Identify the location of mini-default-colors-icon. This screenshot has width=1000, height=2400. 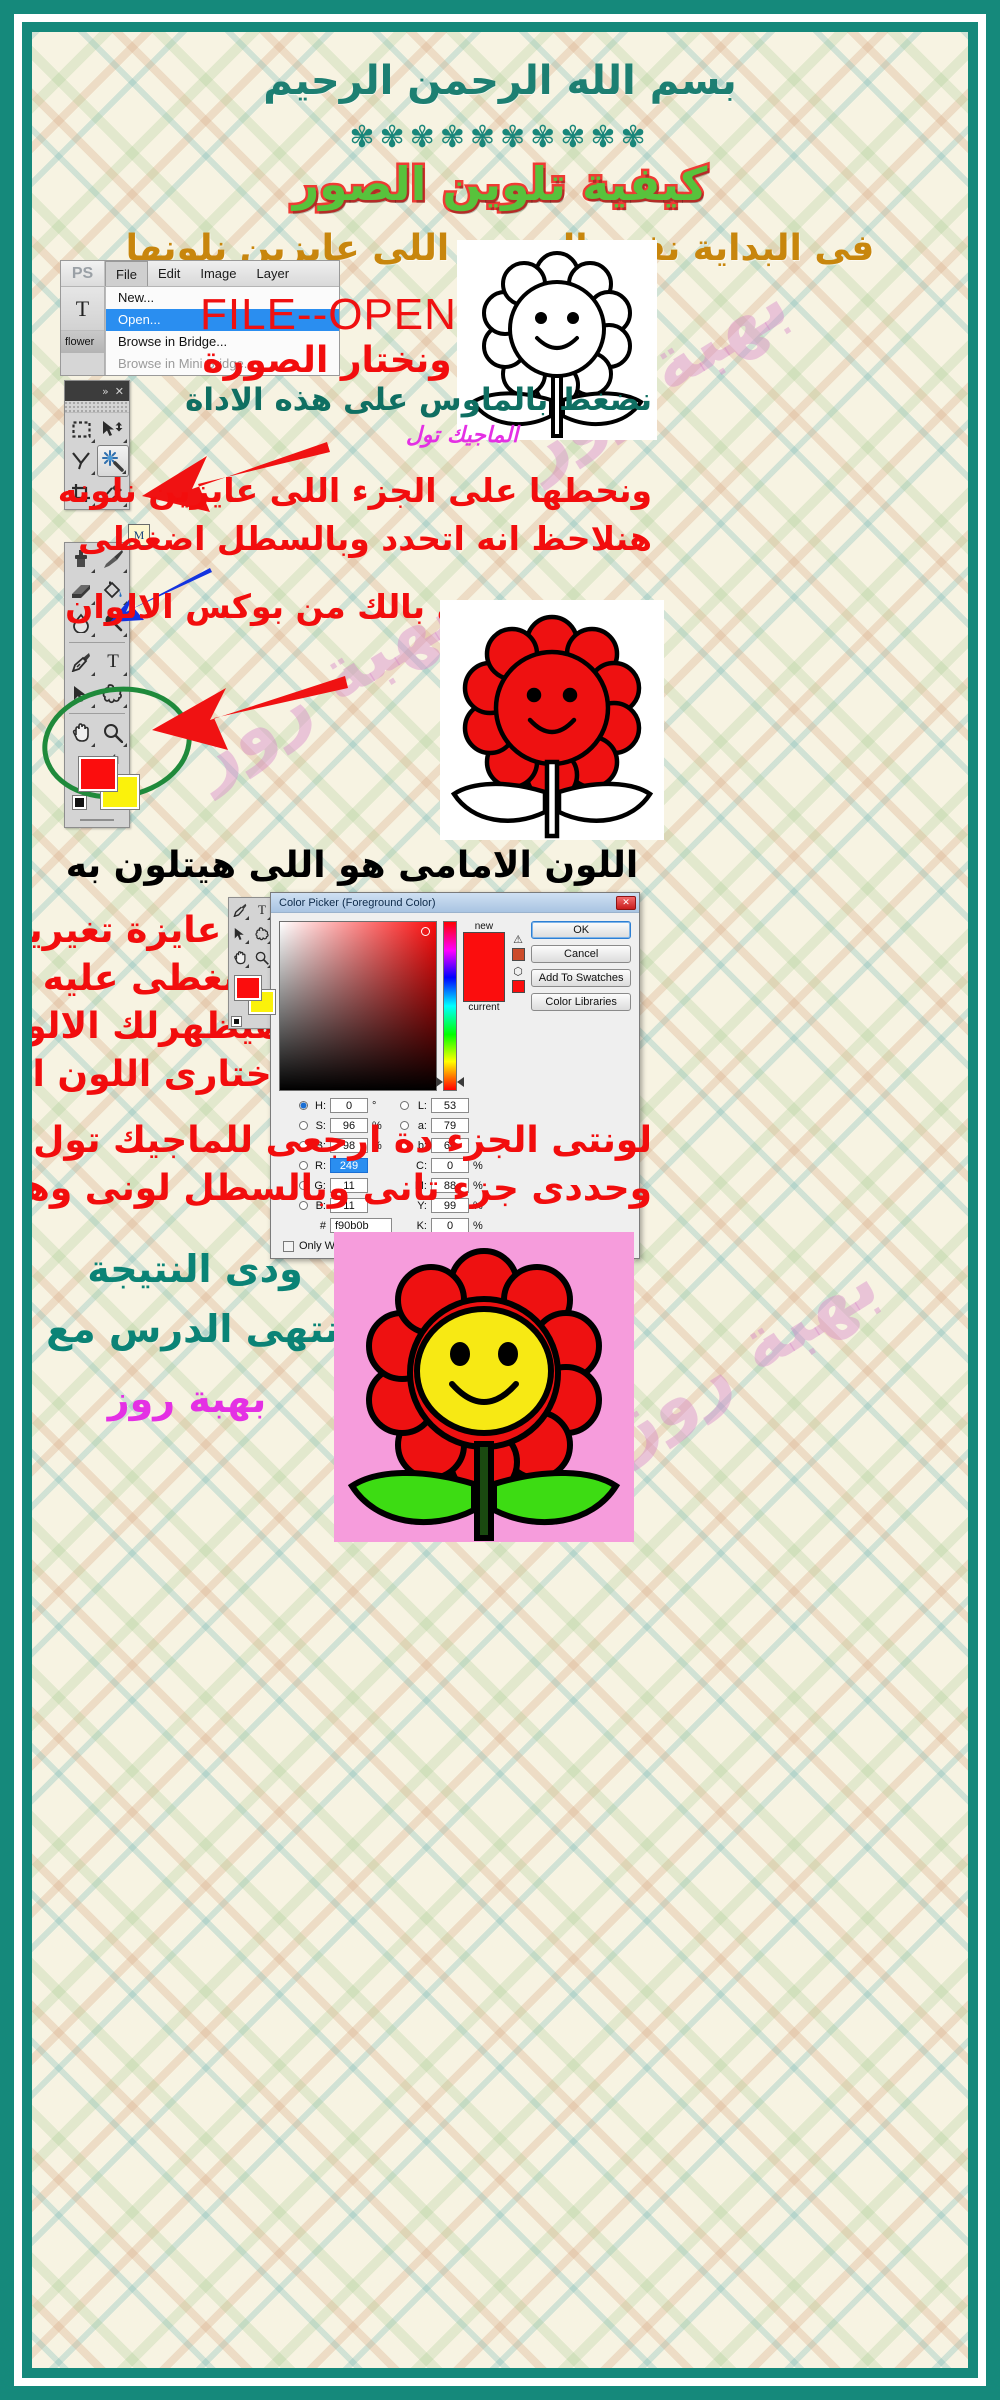
(236, 1021).